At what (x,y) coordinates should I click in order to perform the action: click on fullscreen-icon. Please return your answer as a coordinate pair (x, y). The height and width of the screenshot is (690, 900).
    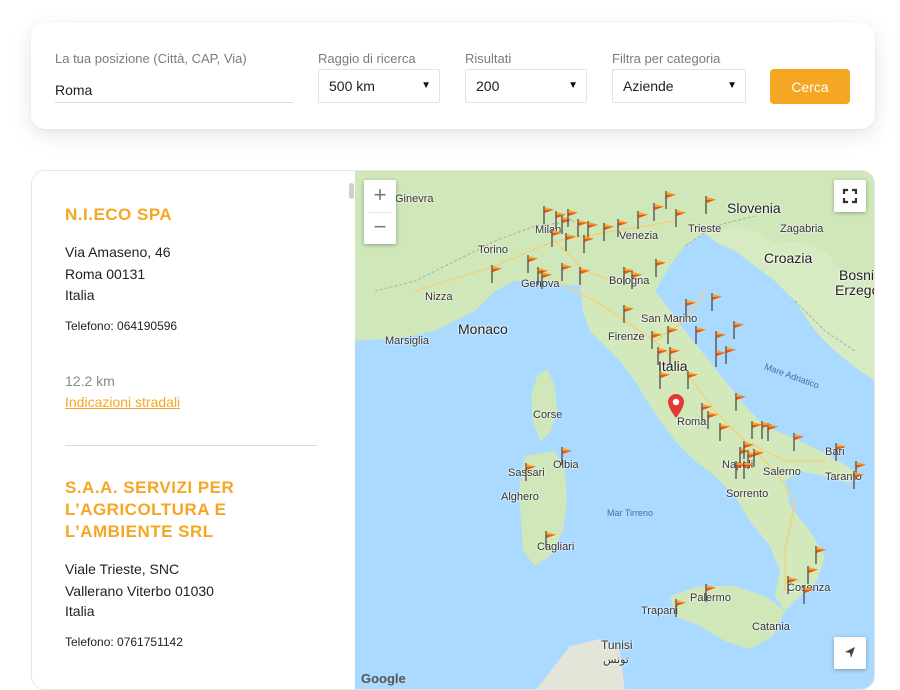
    Looking at the image, I should click on (850, 196).